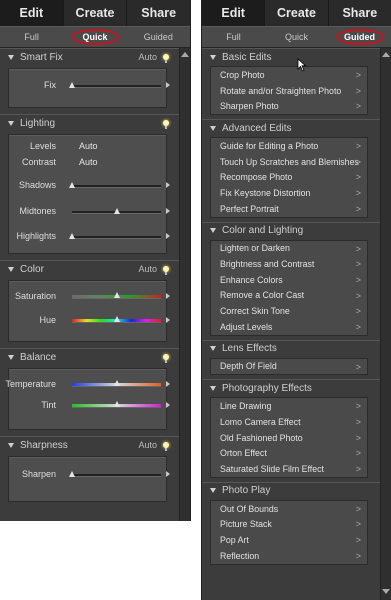 This screenshot has width=391, height=600. I want to click on guided-item: Picture Stack >, so click(289, 524).